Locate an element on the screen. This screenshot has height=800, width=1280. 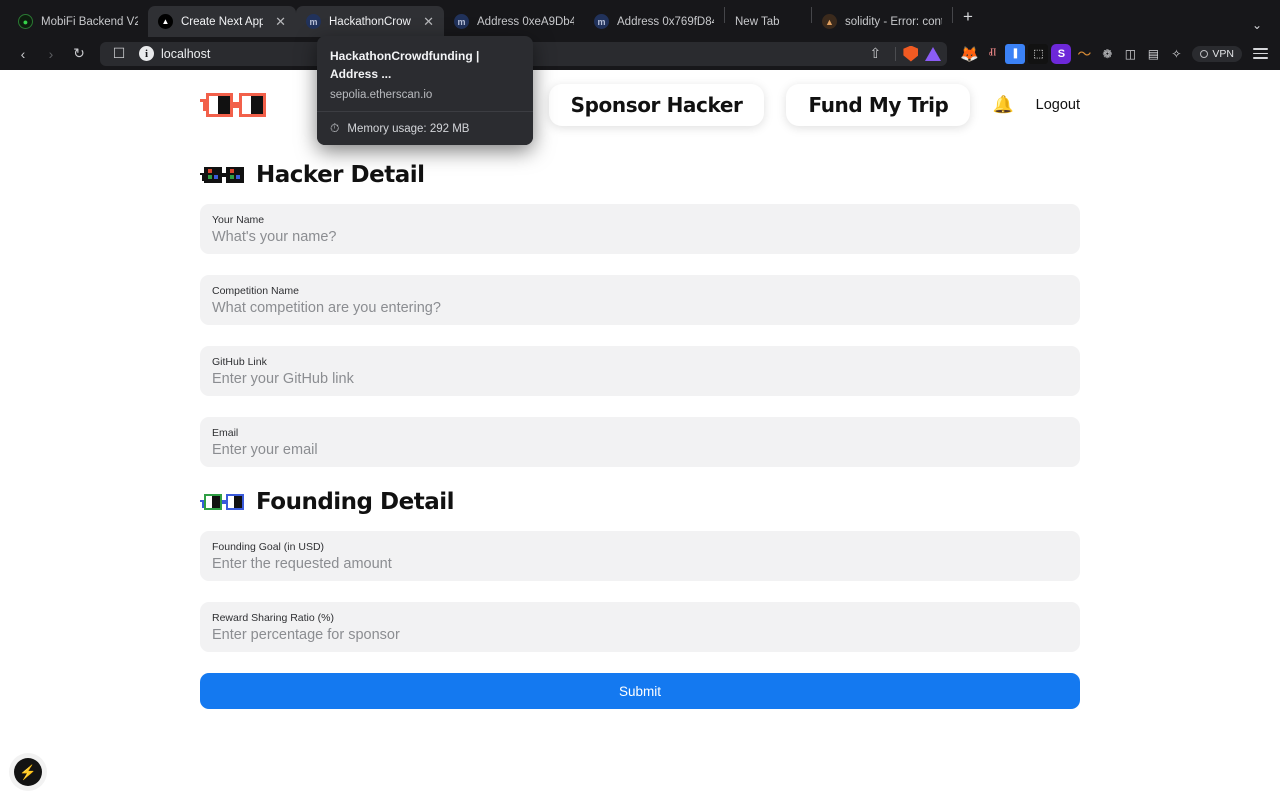
founding-goal-input: Enter the requested amount is located at coordinates (640, 564).